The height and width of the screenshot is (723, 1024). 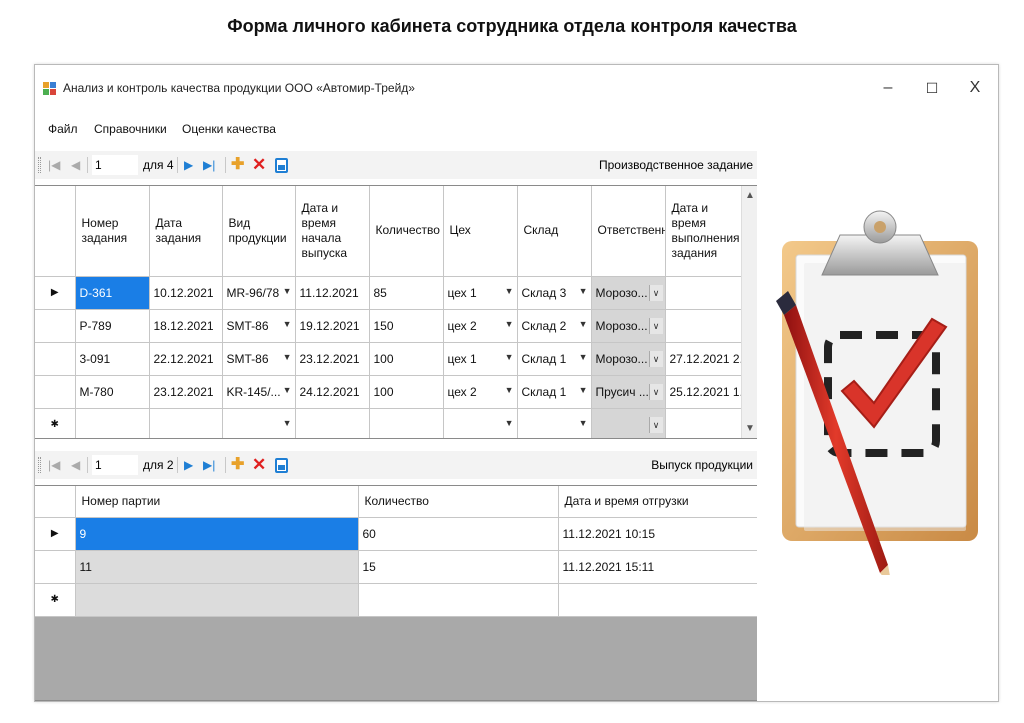 I want to click on cell-workshop: цех 2 ▼, so click(x=480, y=326).